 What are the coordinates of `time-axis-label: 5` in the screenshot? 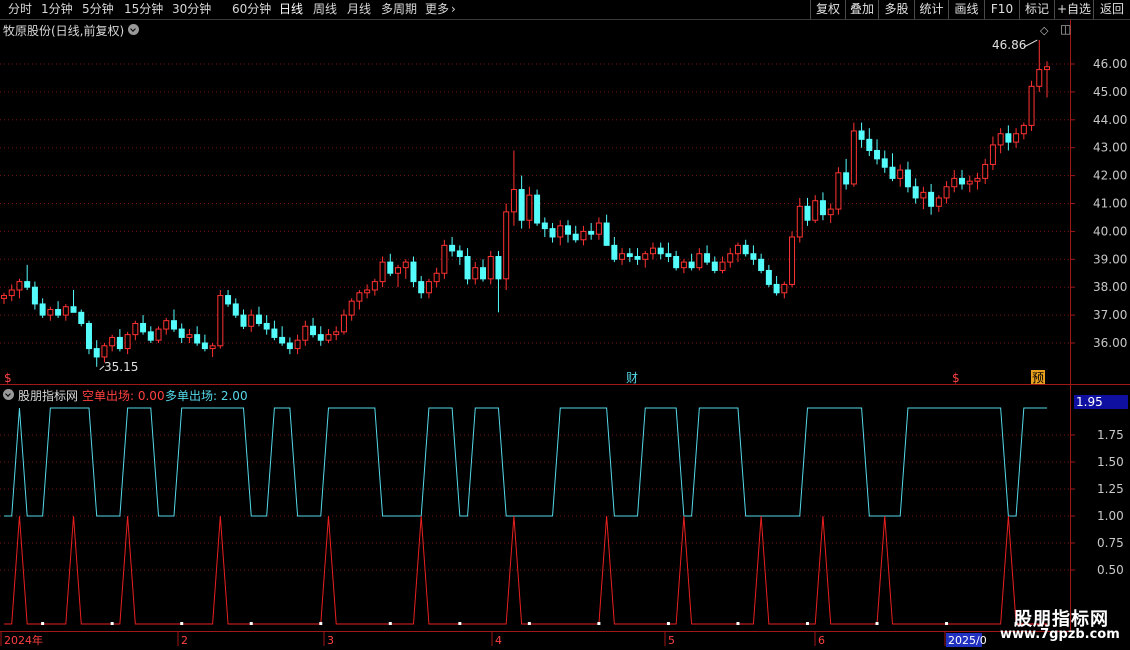 It's located at (671, 640).